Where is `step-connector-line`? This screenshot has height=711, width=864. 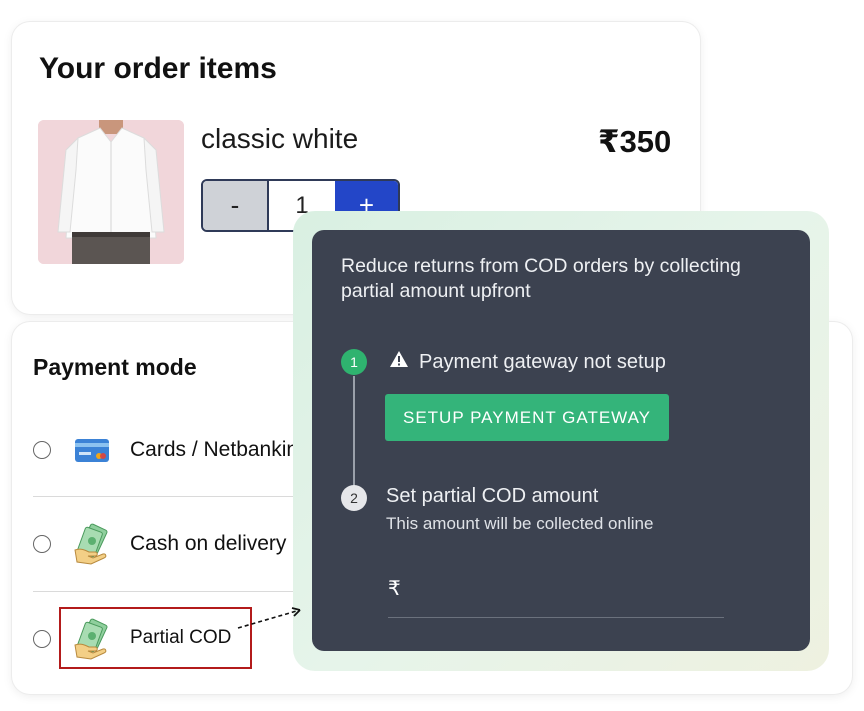
step-connector-line is located at coordinates (354, 439).